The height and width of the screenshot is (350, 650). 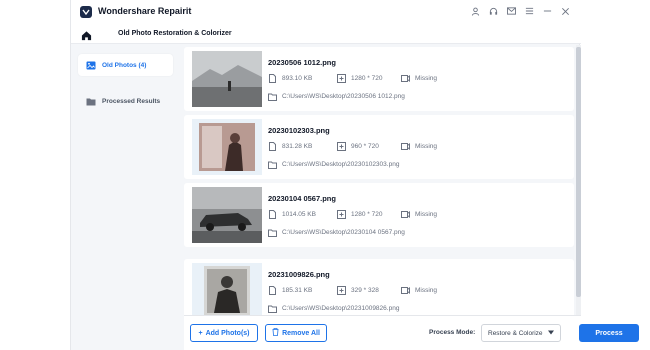 What do you see at coordinates (299, 214) in the screenshot?
I see `file-size-value: 1014.05 KB` at bounding box center [299, 214].